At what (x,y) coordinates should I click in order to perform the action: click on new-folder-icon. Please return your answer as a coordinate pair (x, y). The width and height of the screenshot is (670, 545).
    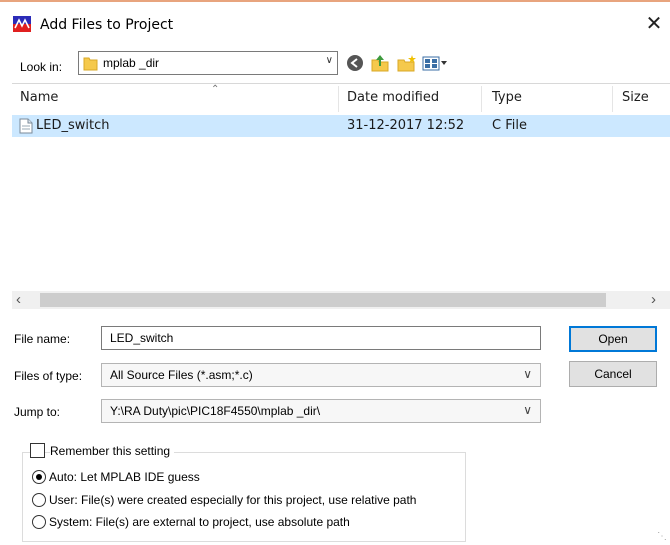
    Looking at the image, I should click on (407, 64).